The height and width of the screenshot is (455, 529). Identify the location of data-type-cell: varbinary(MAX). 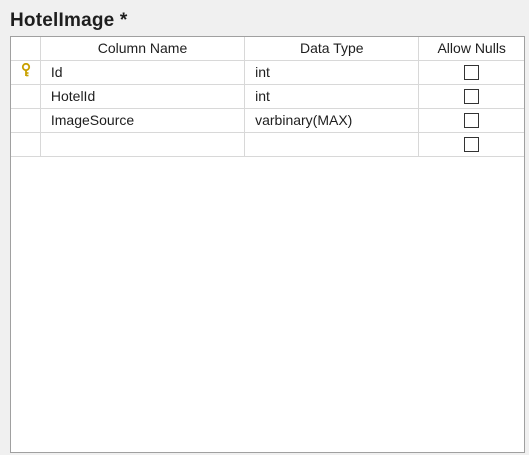
(332, 121).